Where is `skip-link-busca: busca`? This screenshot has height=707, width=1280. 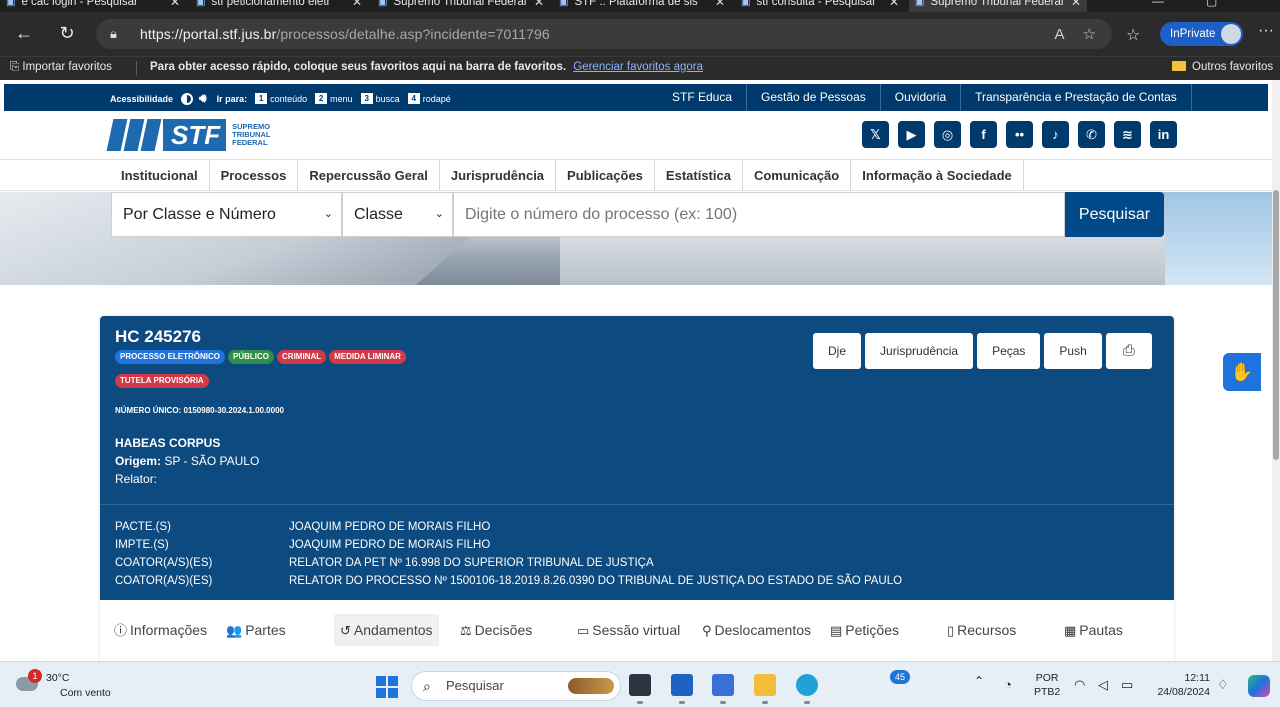
skip-link-busca: busca is located at coordinates (388, 99).